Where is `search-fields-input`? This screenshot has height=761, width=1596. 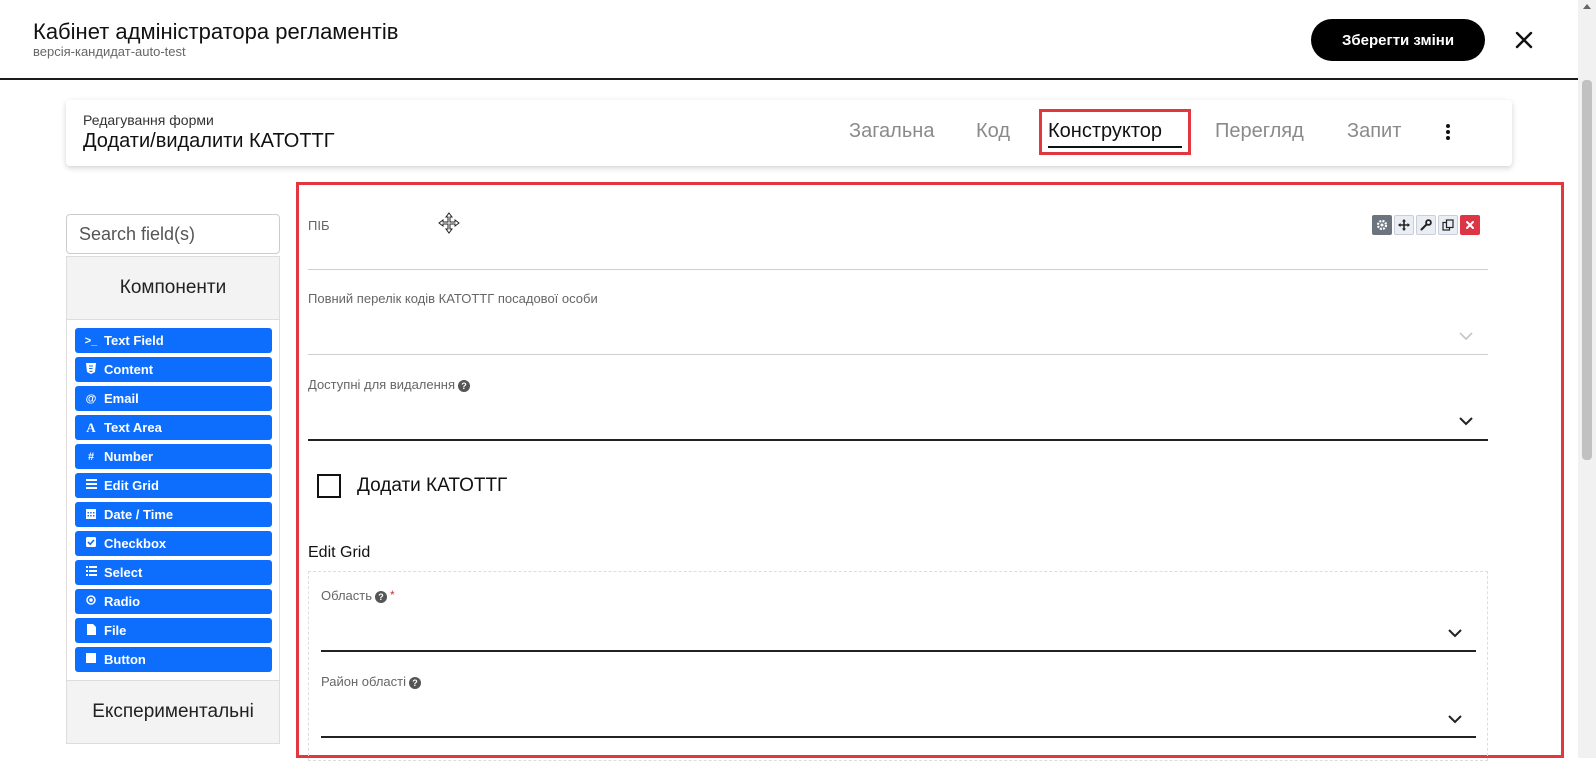 search-fields-input is located at coordinates (173, 234).